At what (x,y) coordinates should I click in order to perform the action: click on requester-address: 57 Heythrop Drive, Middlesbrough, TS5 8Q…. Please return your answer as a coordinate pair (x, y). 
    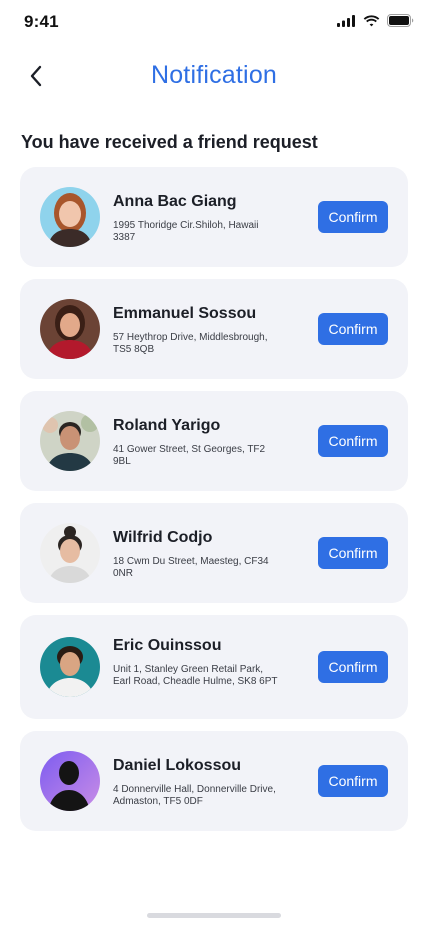
    Looking at the image, I should click on (190, 343).